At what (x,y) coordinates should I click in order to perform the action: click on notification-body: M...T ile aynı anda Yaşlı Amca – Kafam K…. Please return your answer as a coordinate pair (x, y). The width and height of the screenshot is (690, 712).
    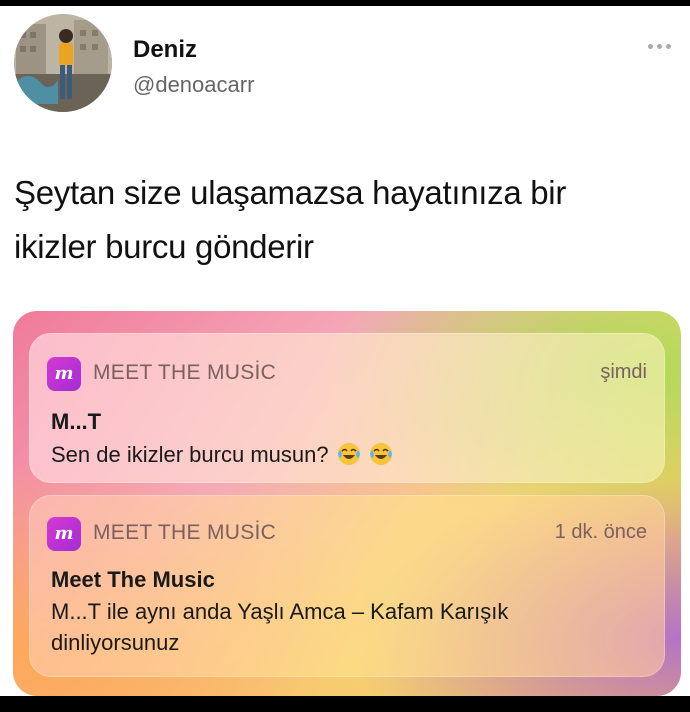
    Looking at the image, I should click on (346, 627).